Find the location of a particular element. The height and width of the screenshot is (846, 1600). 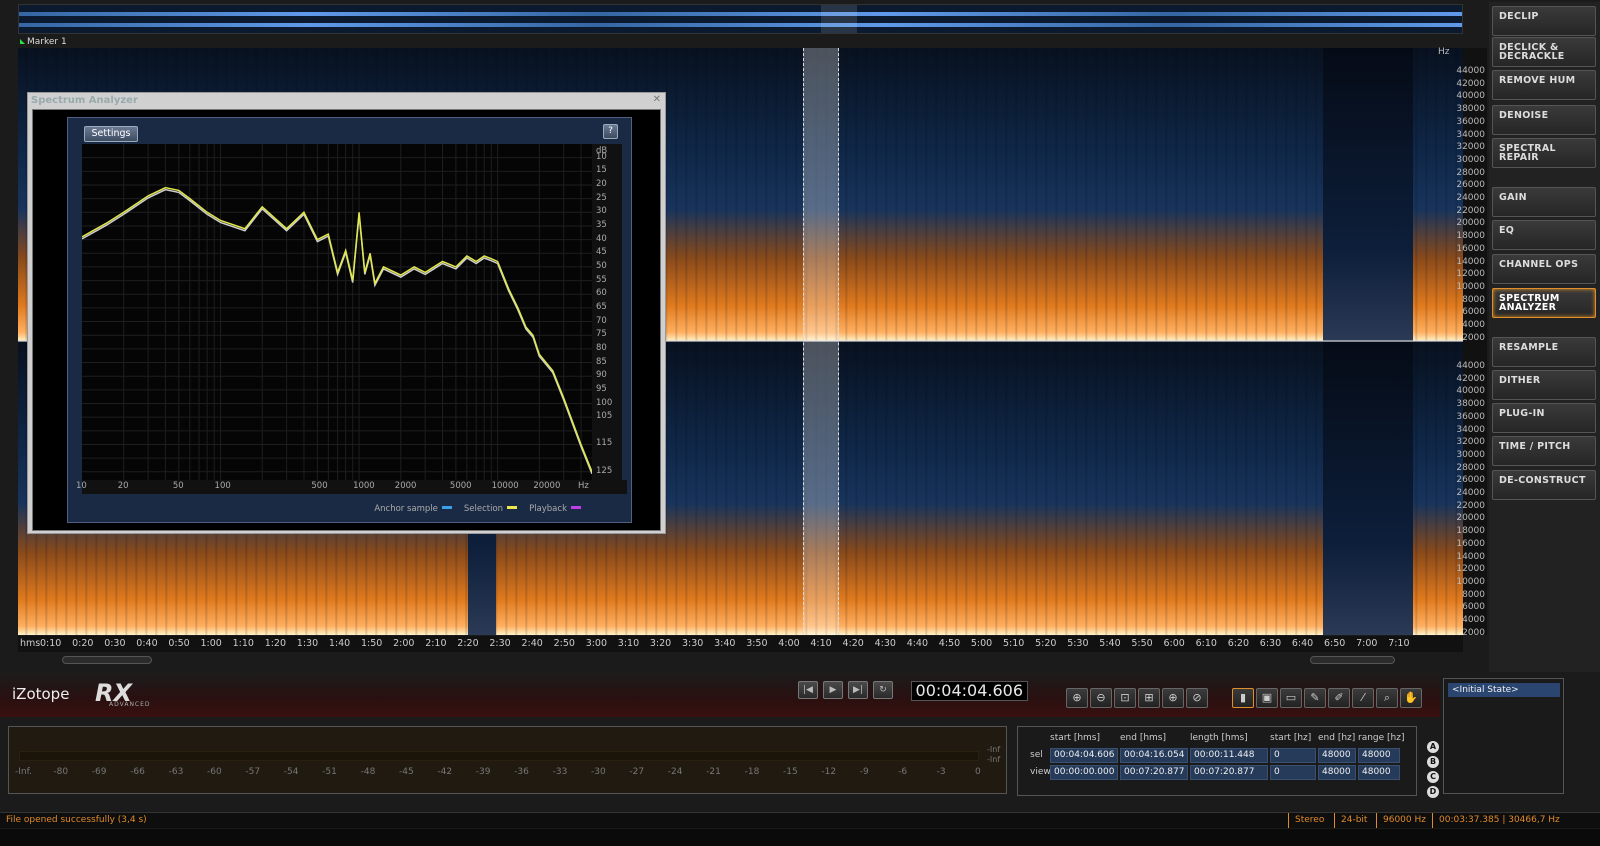

value-cell: 00:00:00.000 is located at coordinates (1084, 772).